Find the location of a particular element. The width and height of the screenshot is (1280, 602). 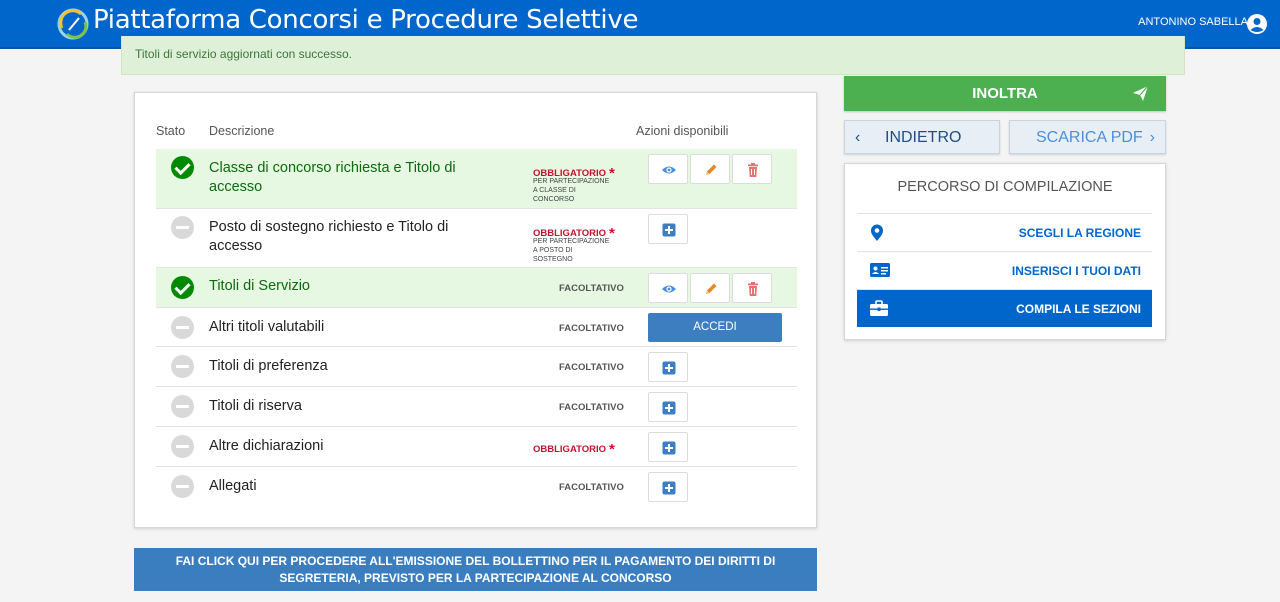

requirement-note: PER PARTECIPAZIONE A CLASSE DI CONCORSO is located at coordinates (571, 190).